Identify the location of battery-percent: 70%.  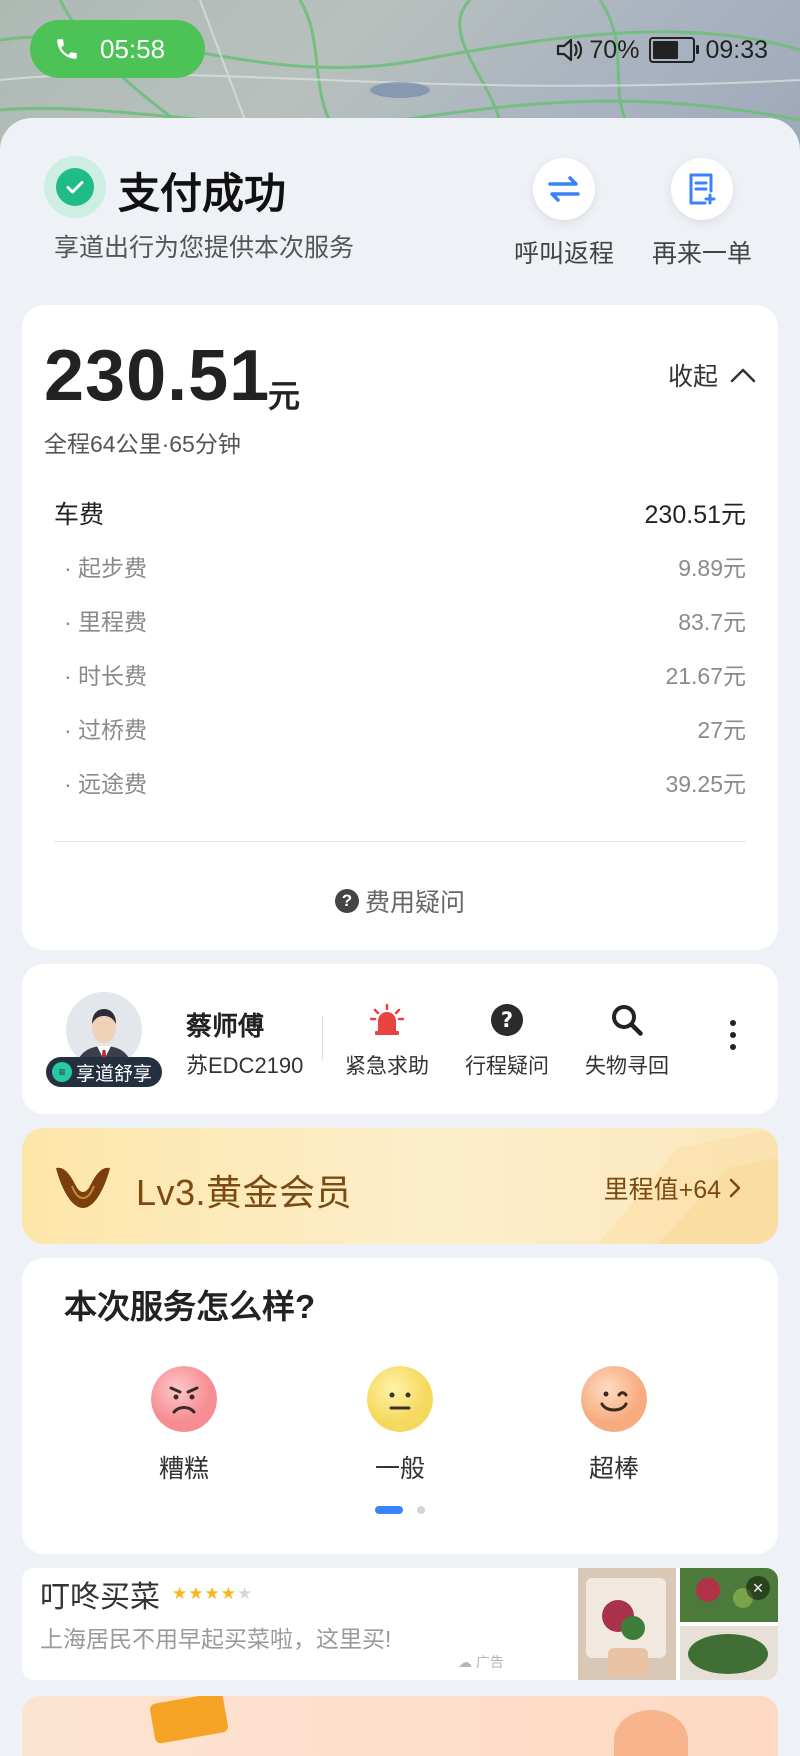
(614, 49).